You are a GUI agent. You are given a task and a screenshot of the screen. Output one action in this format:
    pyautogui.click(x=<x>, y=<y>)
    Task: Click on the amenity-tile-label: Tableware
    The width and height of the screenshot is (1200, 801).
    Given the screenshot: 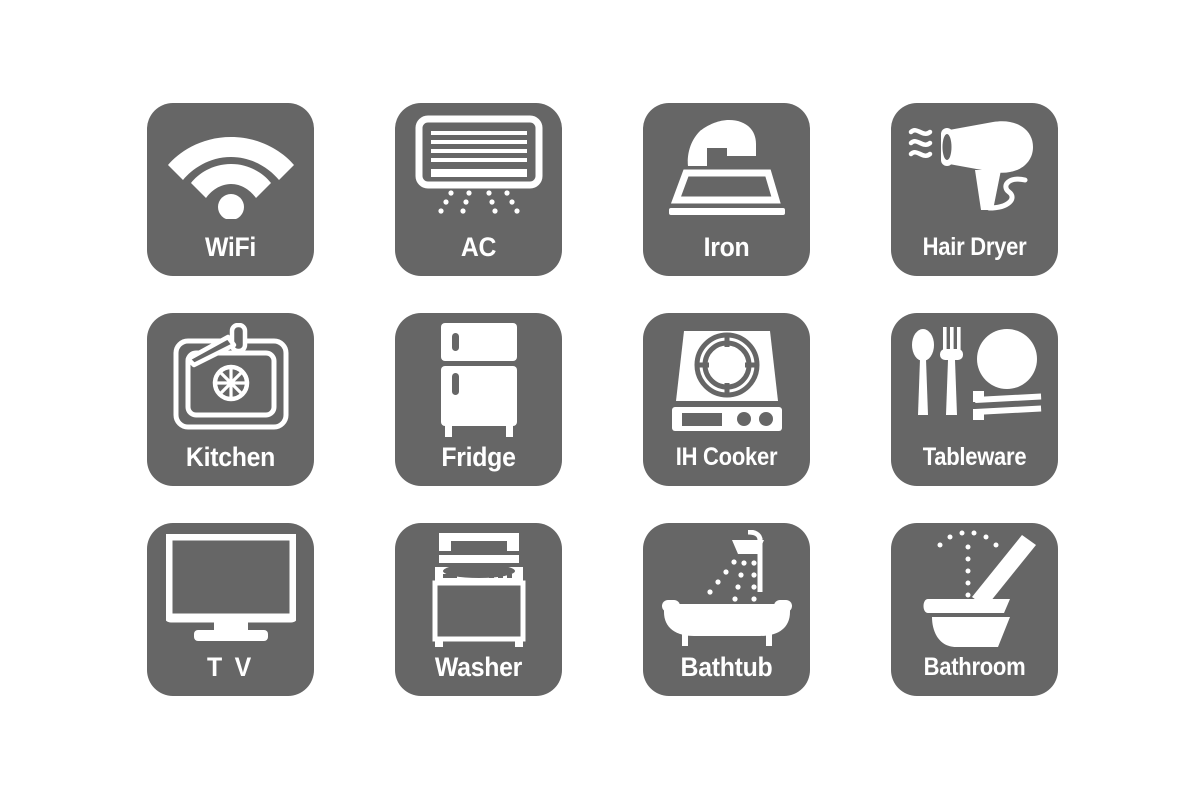 What is the action you would take?
    pyautogui.click(x=974, y=457)
    